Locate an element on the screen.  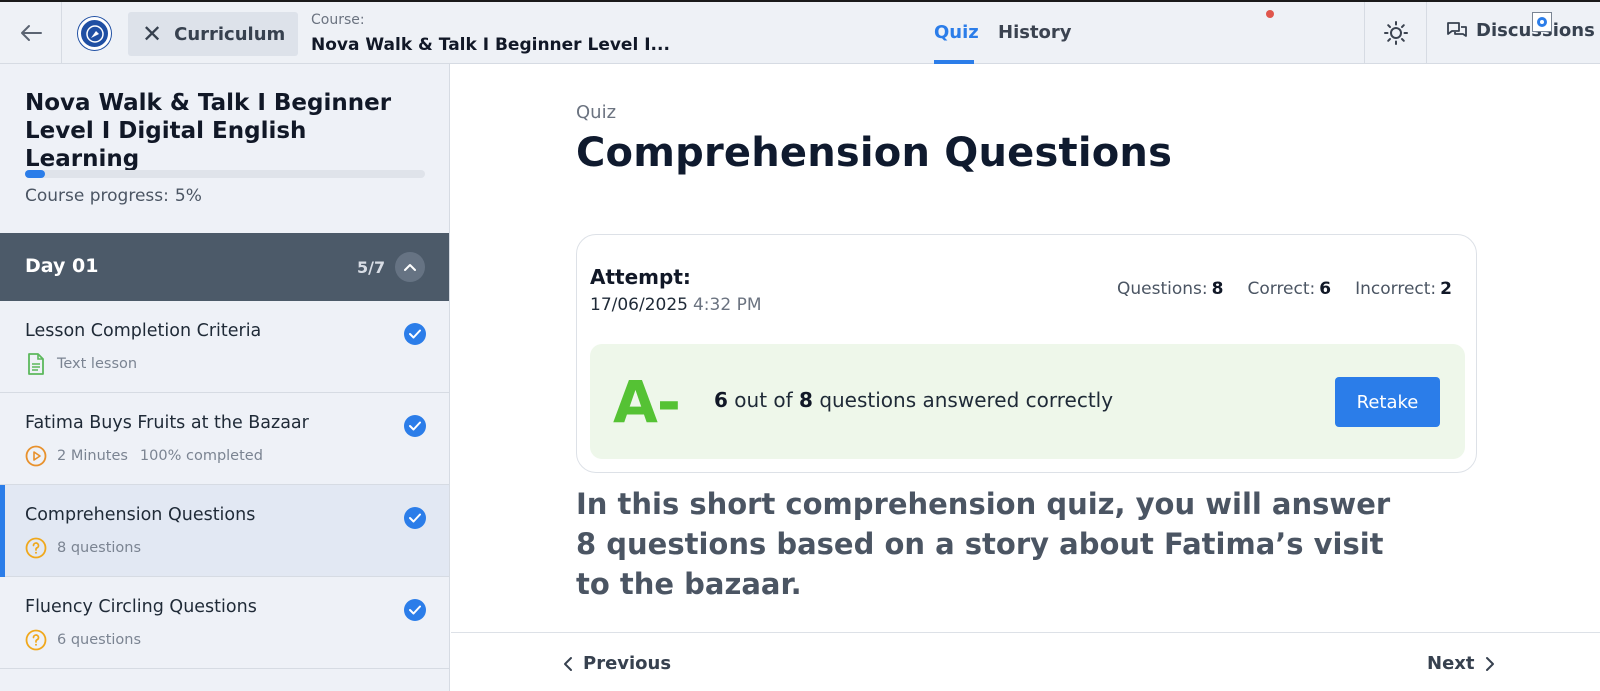
next-label: Next is located at coordinates (1451, 663).